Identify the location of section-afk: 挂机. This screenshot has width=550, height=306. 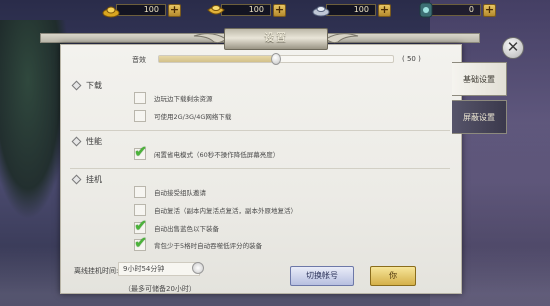
(86, 179).